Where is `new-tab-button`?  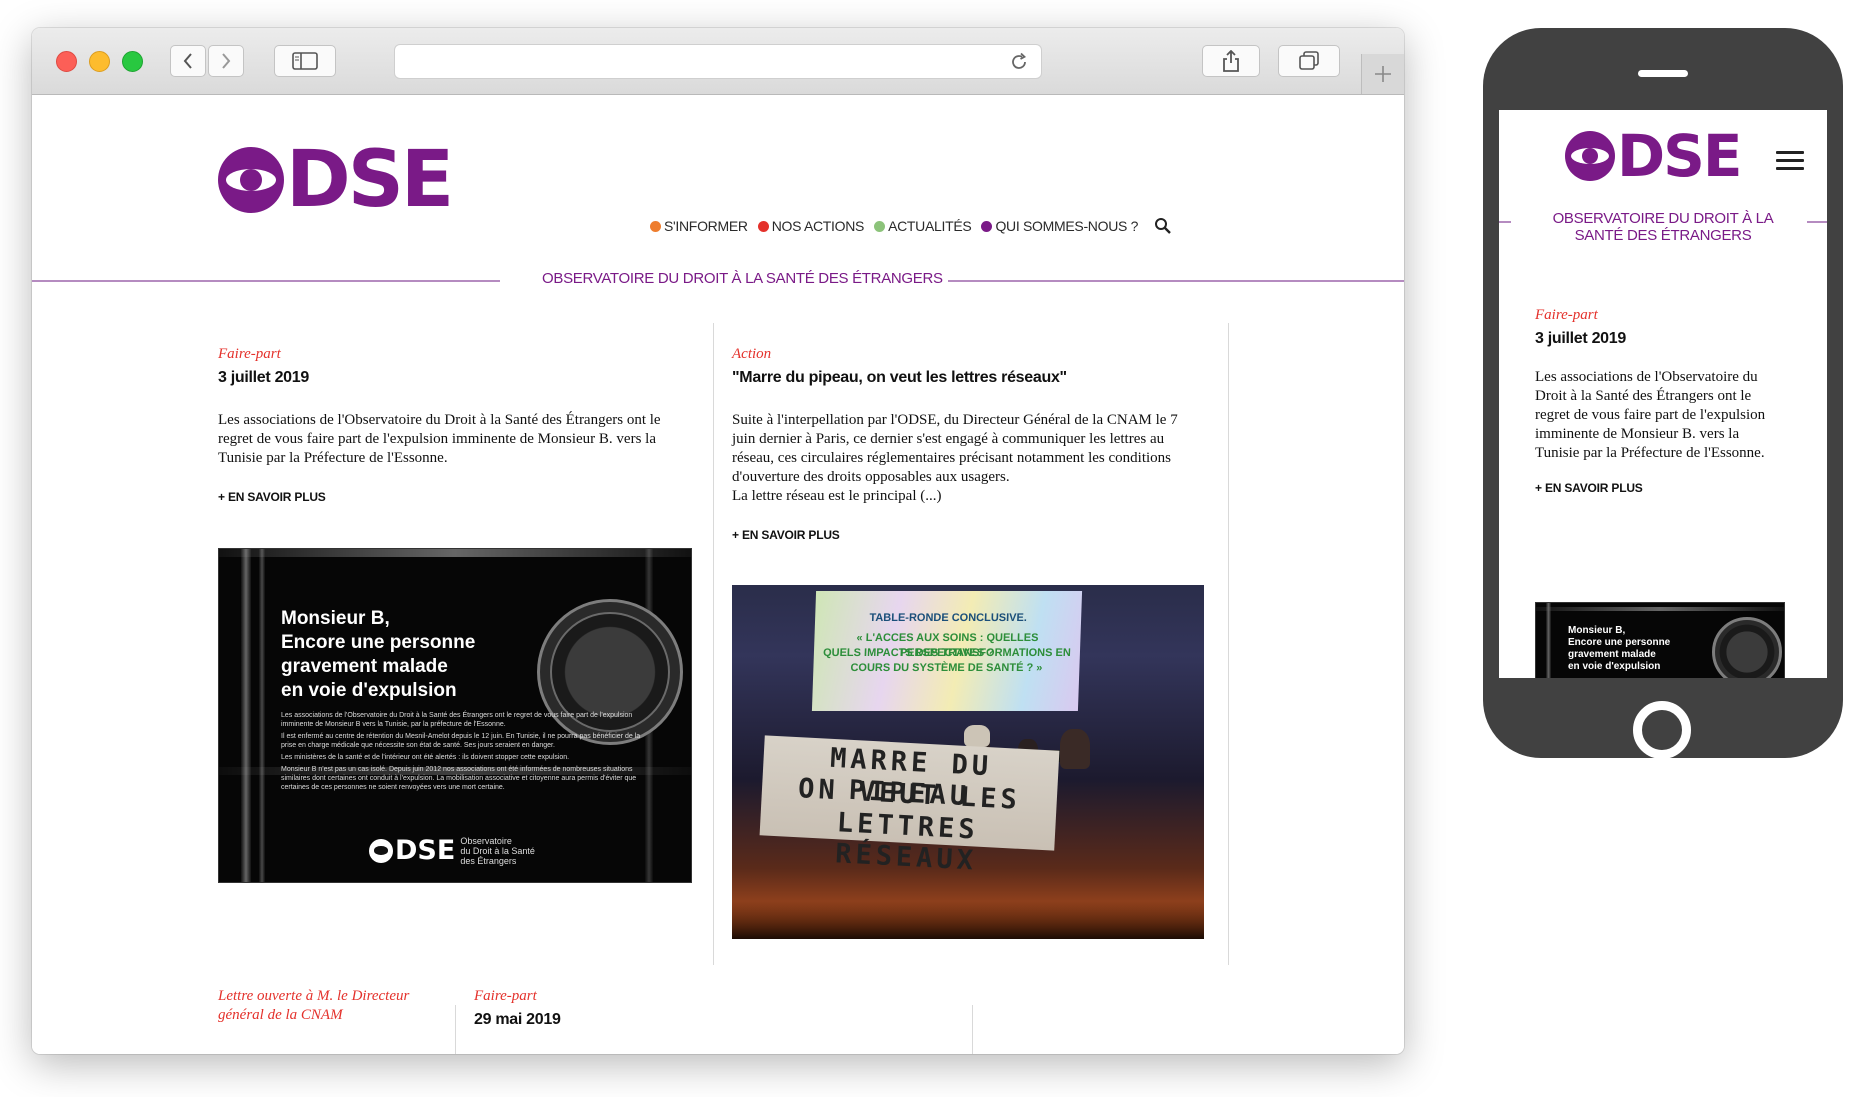
new-tab-button is located at coordinates (1382, 74).